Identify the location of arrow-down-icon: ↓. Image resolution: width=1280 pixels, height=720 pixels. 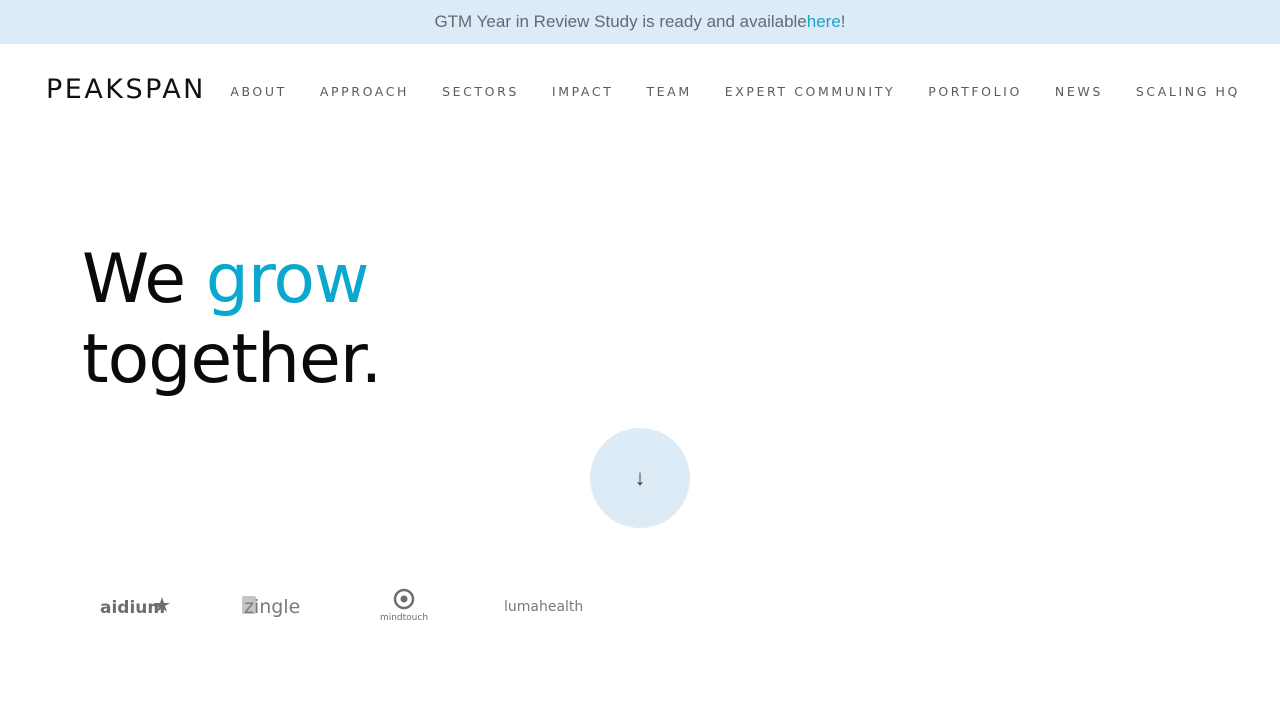
(640, 477).